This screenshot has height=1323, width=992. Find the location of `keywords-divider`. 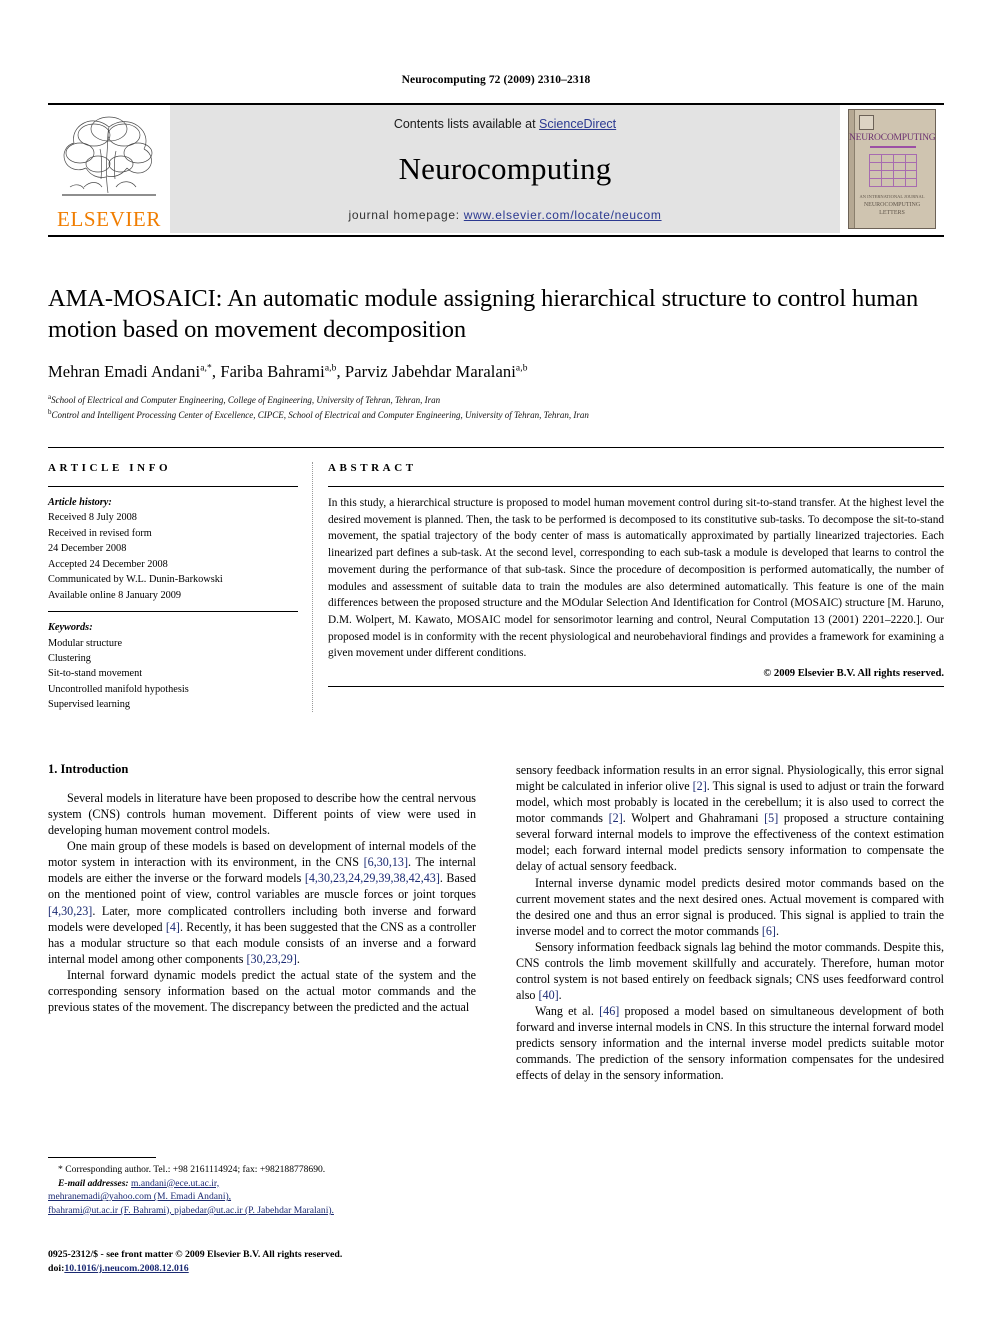

keywords-divider is located at coordinates (173, 612).